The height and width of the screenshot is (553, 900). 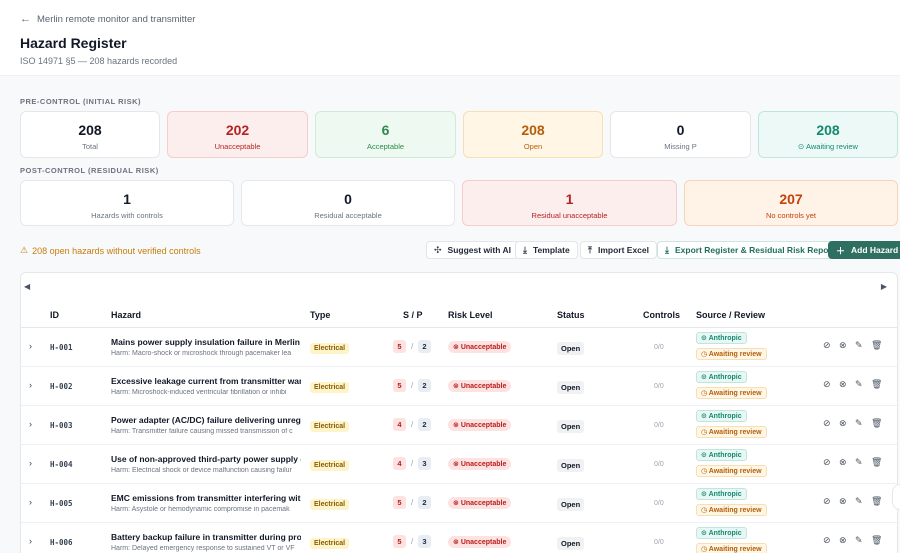 What do you see at coordinates (569, 199) in the screenshot?
I see `stat-value: 1` at bounding box center [569, 199].